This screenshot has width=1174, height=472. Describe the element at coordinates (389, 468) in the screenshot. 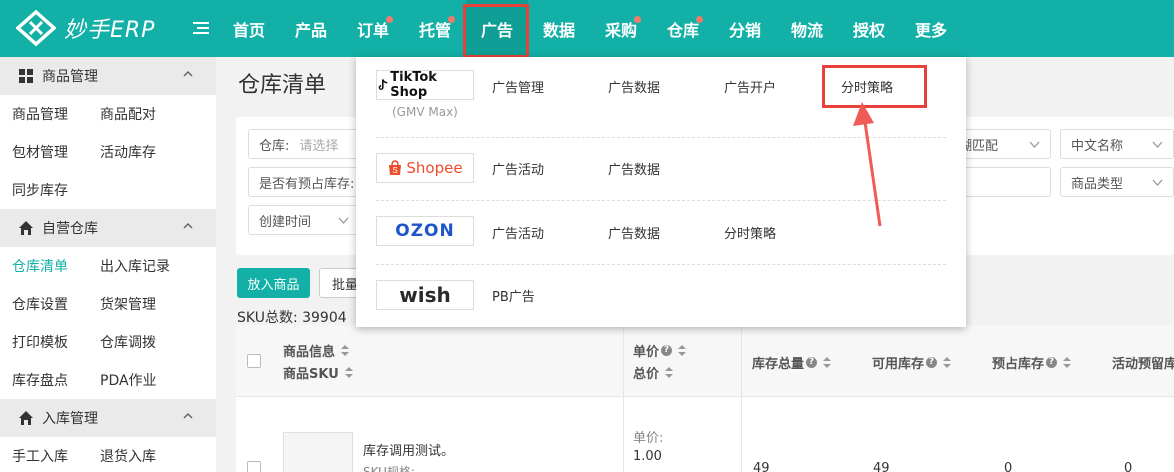

I see `sku-spec-label: SKU规格:` at that location.